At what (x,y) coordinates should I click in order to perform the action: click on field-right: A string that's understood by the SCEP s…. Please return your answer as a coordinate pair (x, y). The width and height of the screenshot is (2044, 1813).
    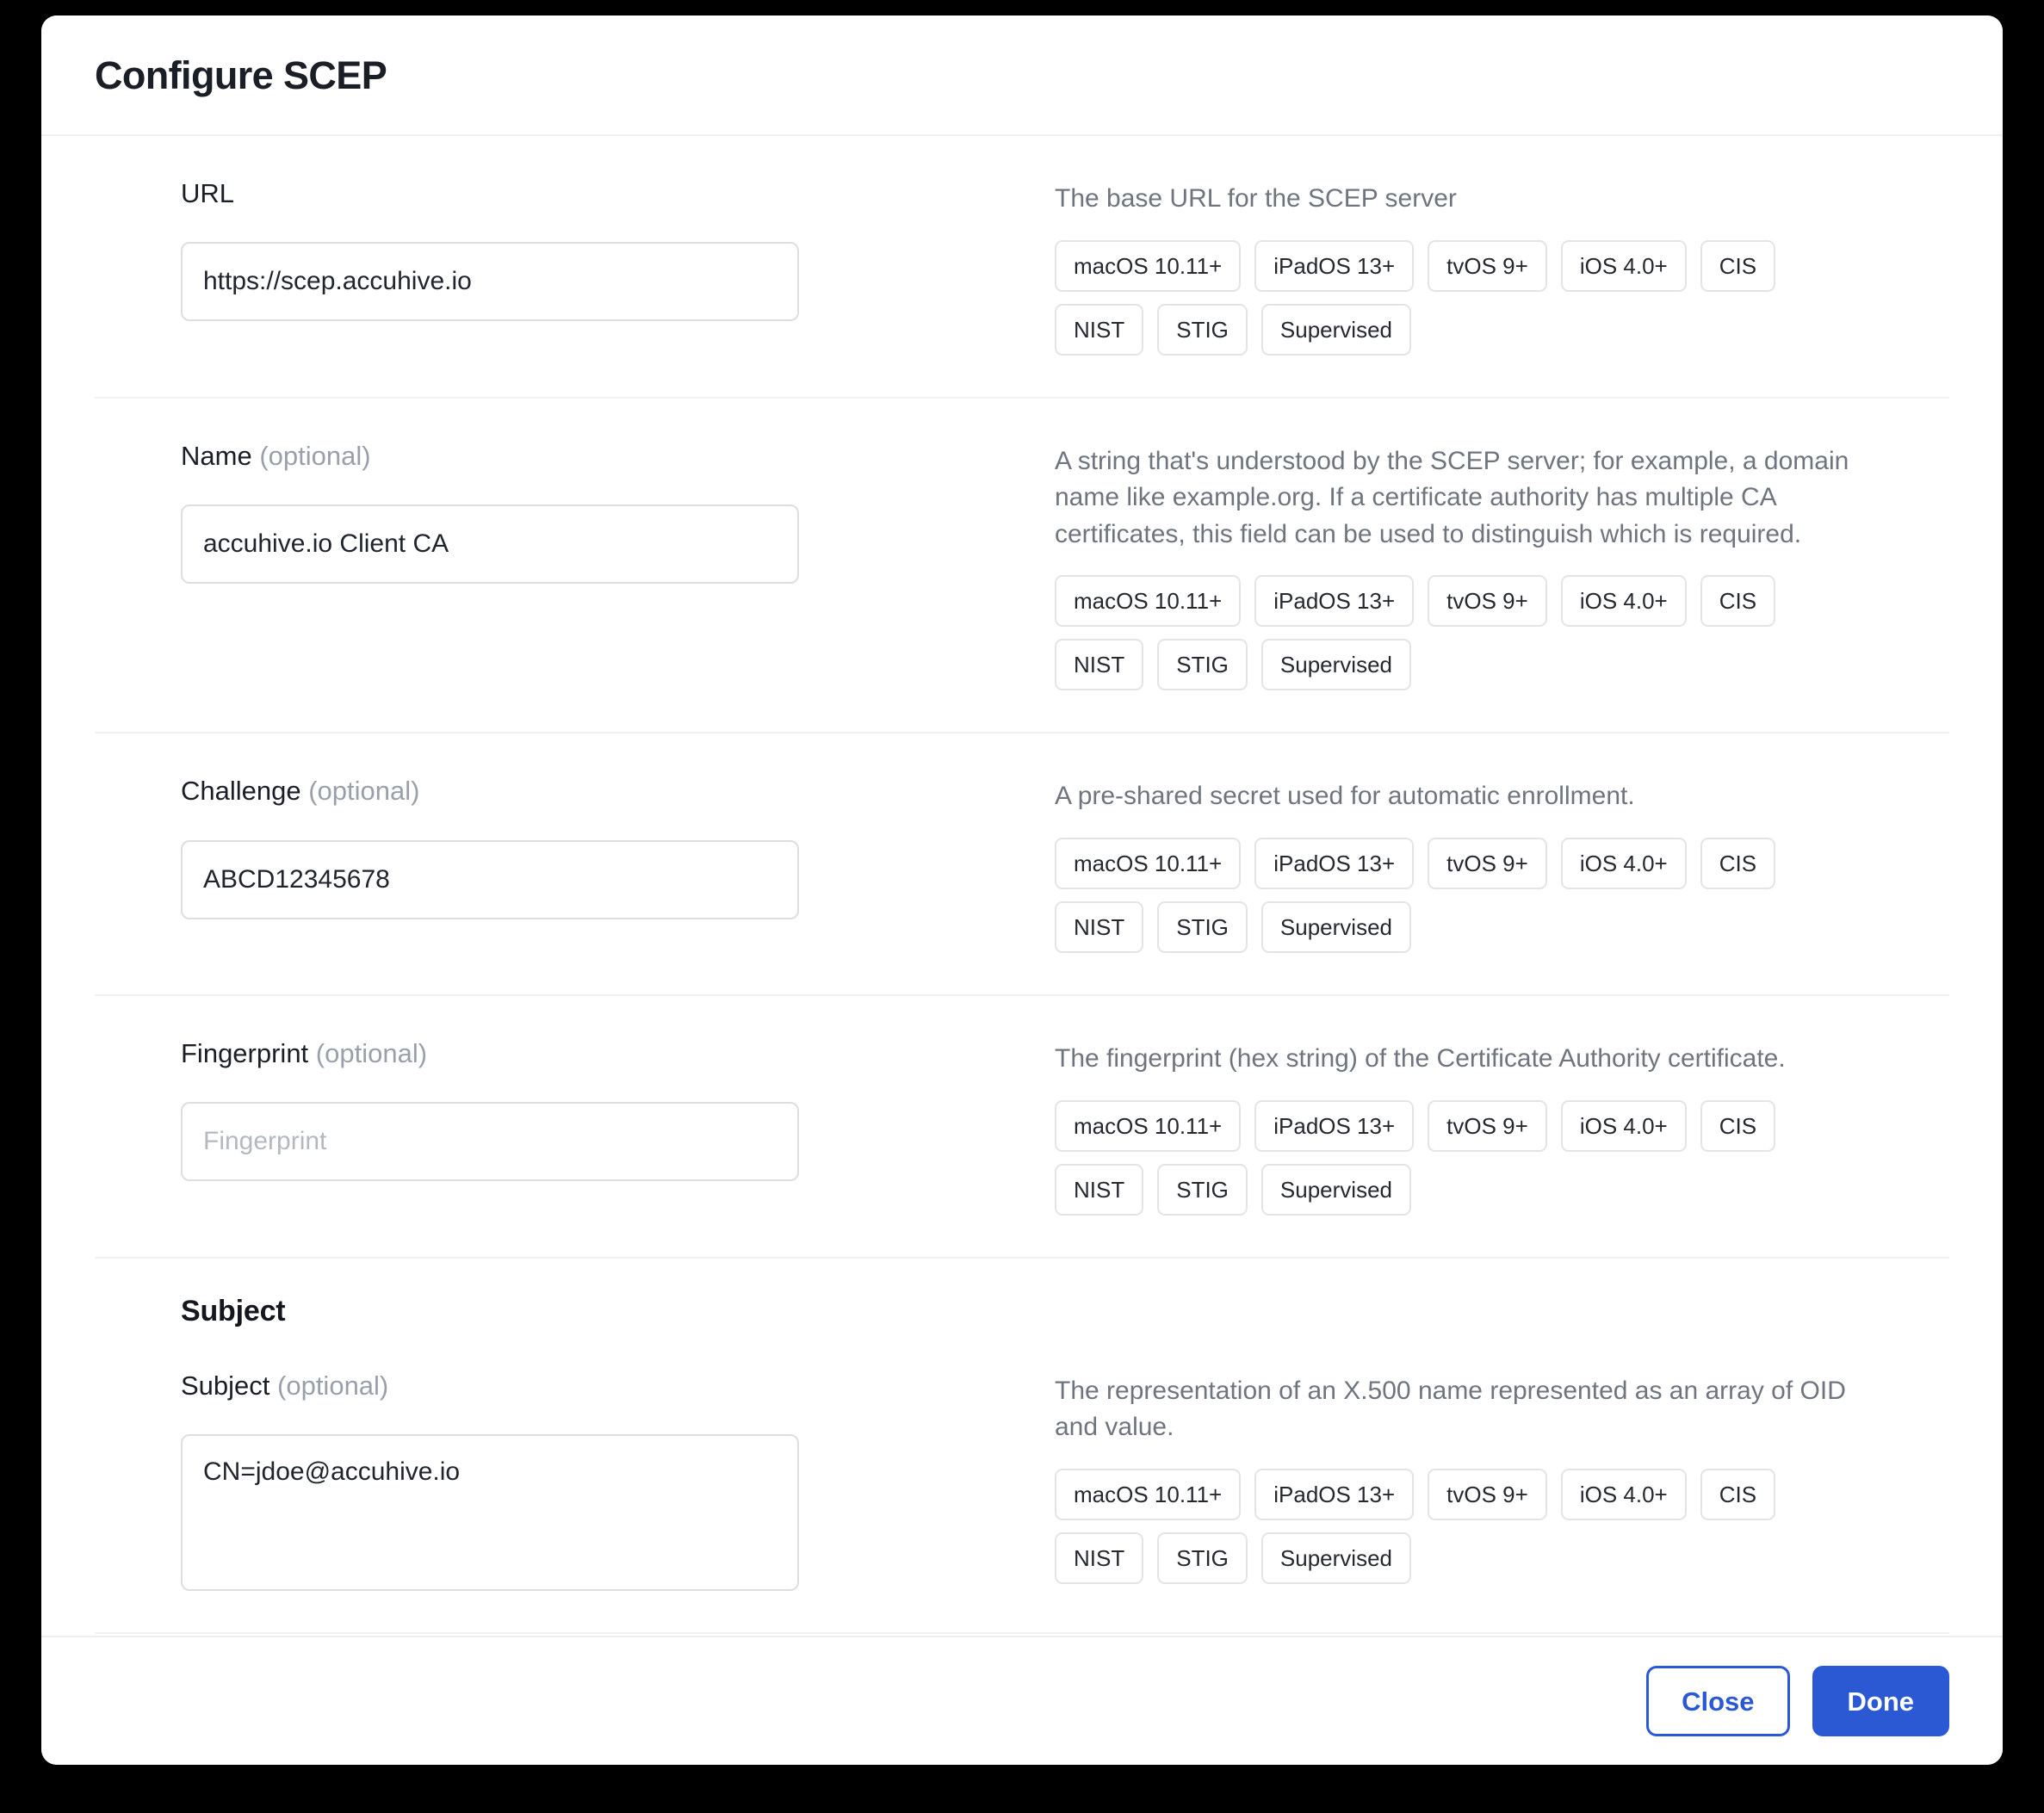
    Looking at the image, I should click on (1476, 565).